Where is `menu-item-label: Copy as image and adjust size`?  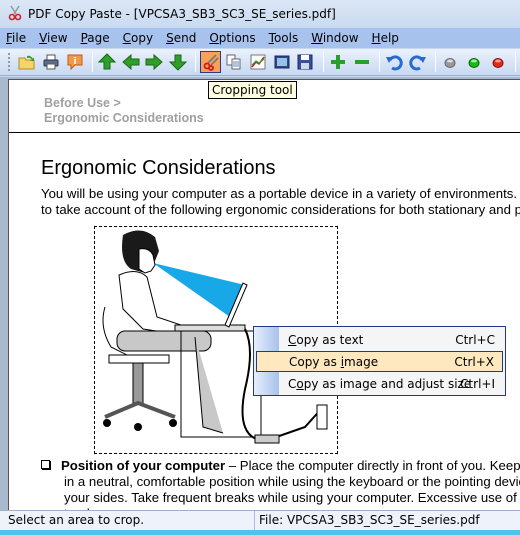 menu-item-label: Copy as image and adjust size is located at coordinates (380, 383).